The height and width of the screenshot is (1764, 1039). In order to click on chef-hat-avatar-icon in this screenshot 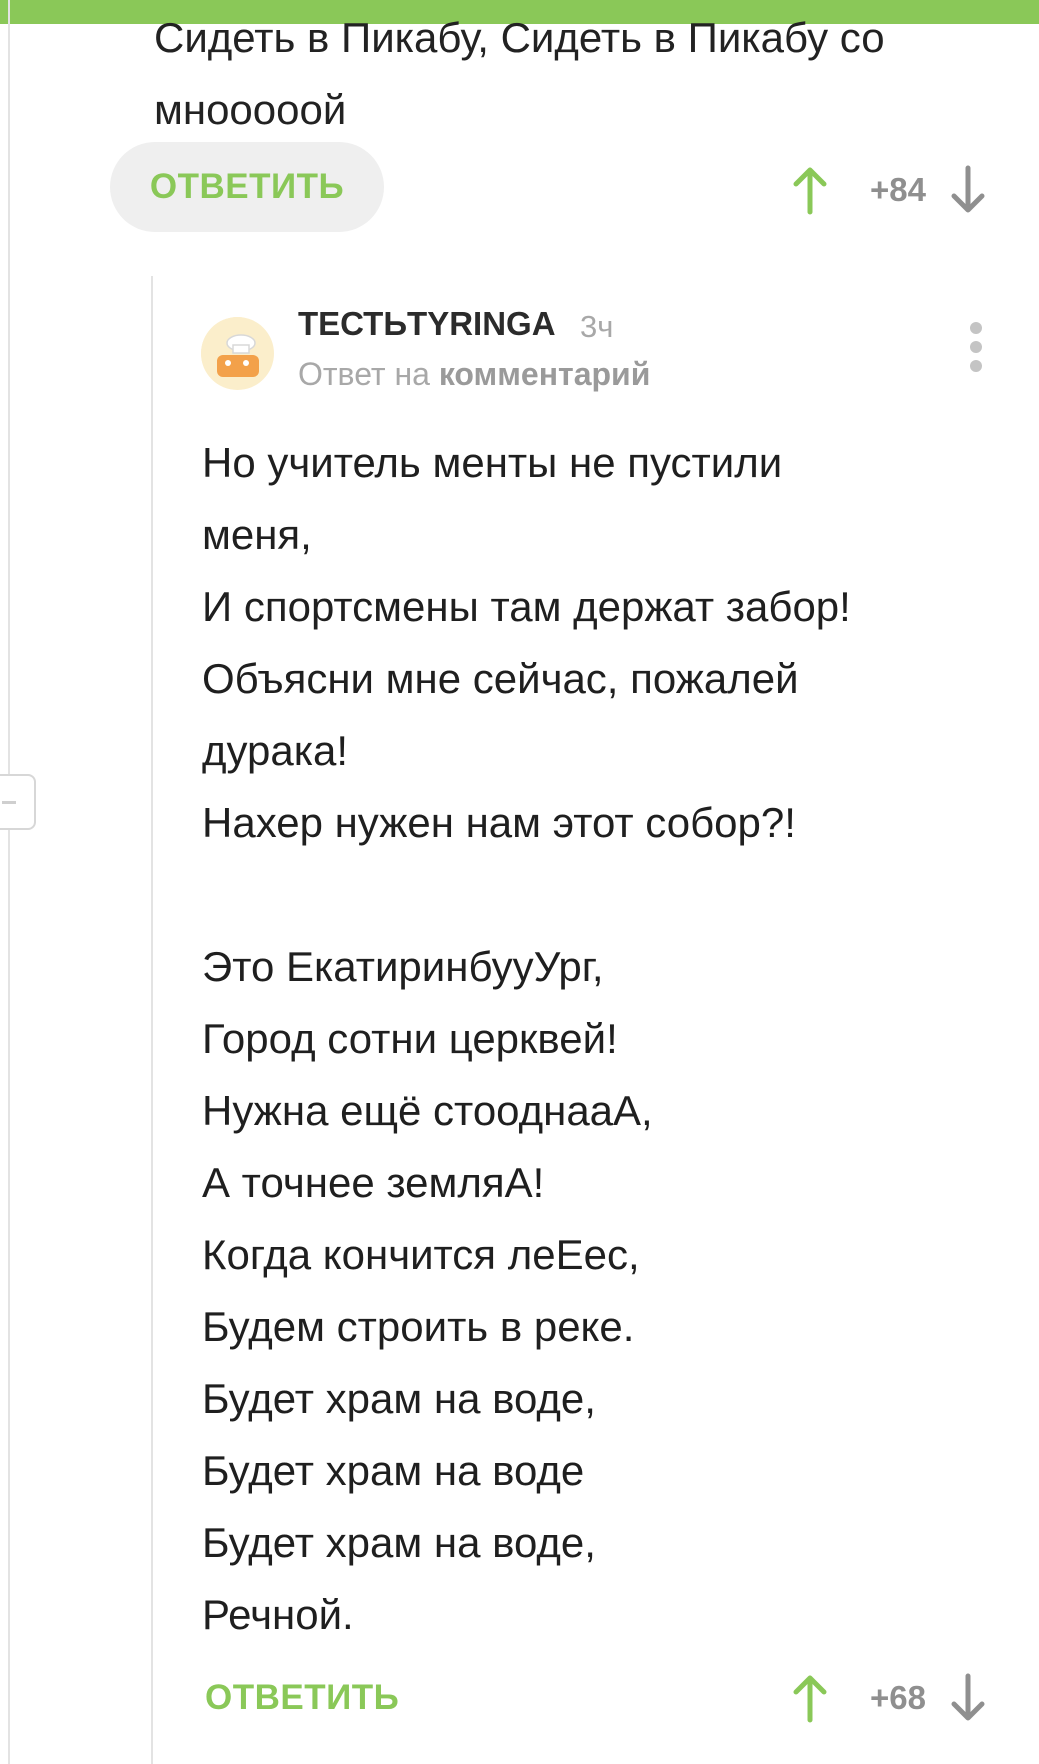, I will do `click(237, 353)`.